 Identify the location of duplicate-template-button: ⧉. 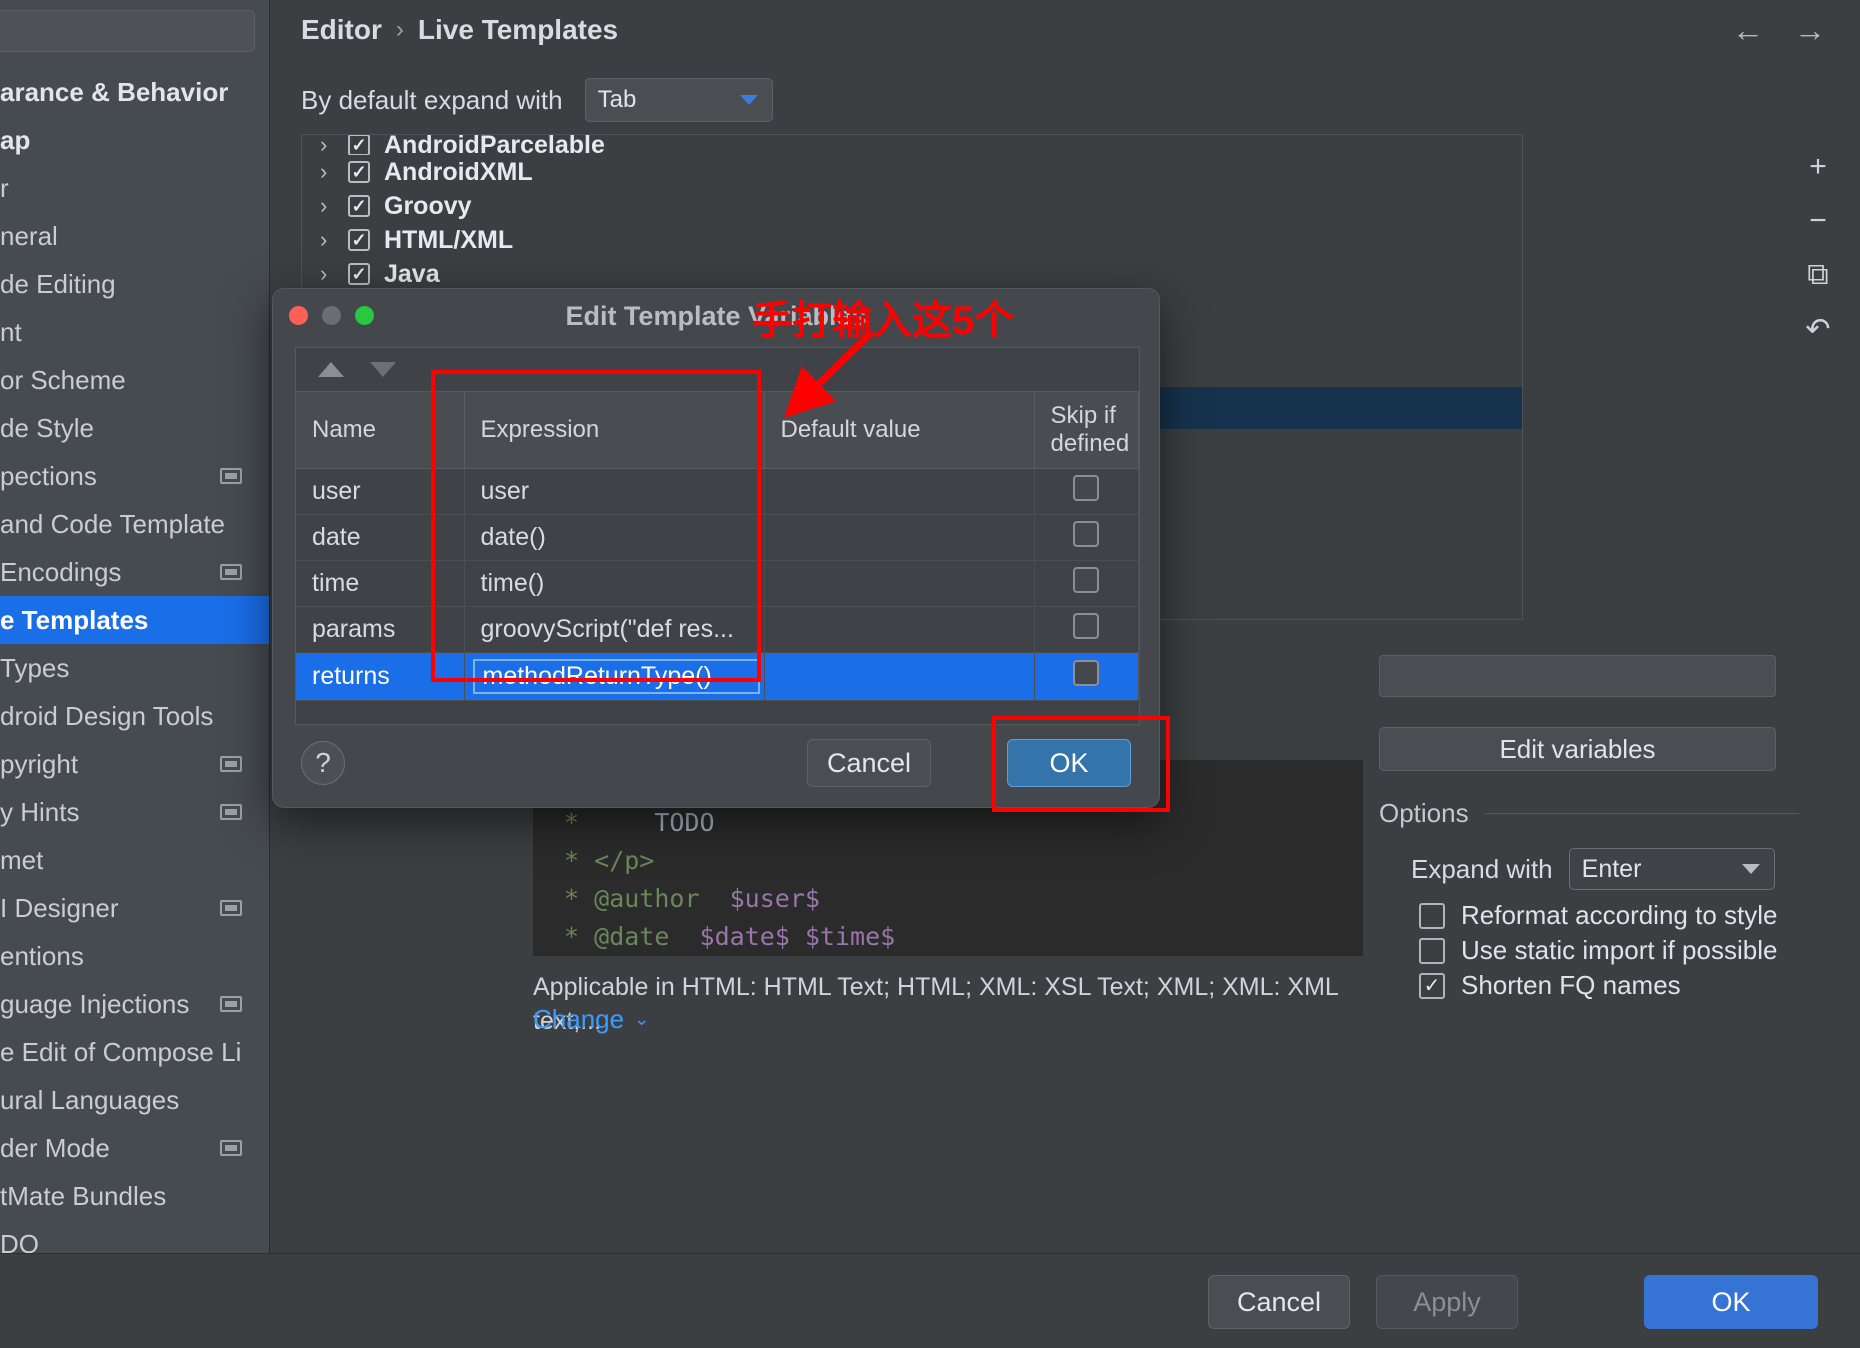
(1818, 275).